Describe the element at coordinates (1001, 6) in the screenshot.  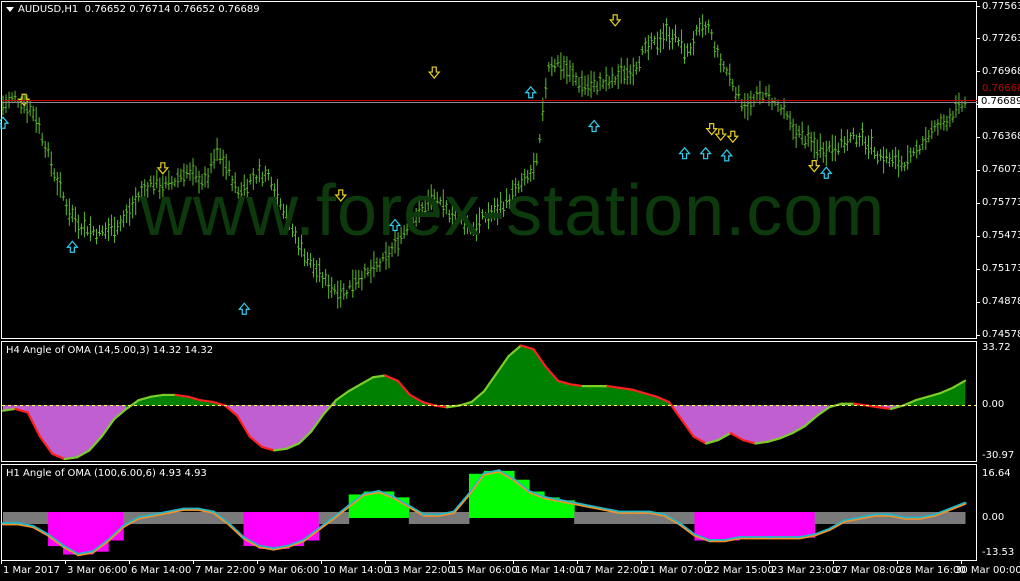
I see `price-tick: 0.77563` at that location.